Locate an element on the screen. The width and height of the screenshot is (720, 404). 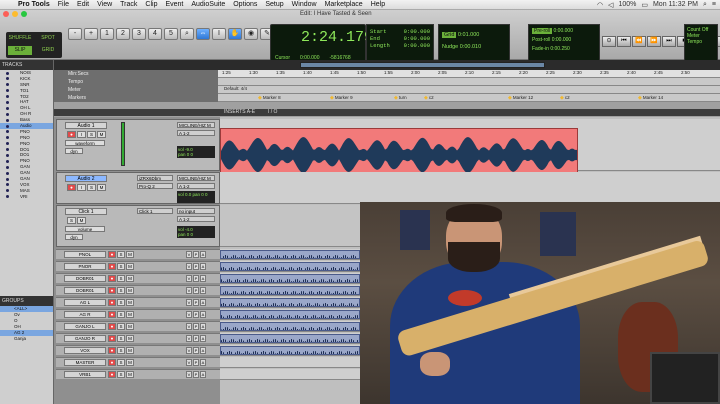
track-name: VOX is located at coordinates (85, 350).